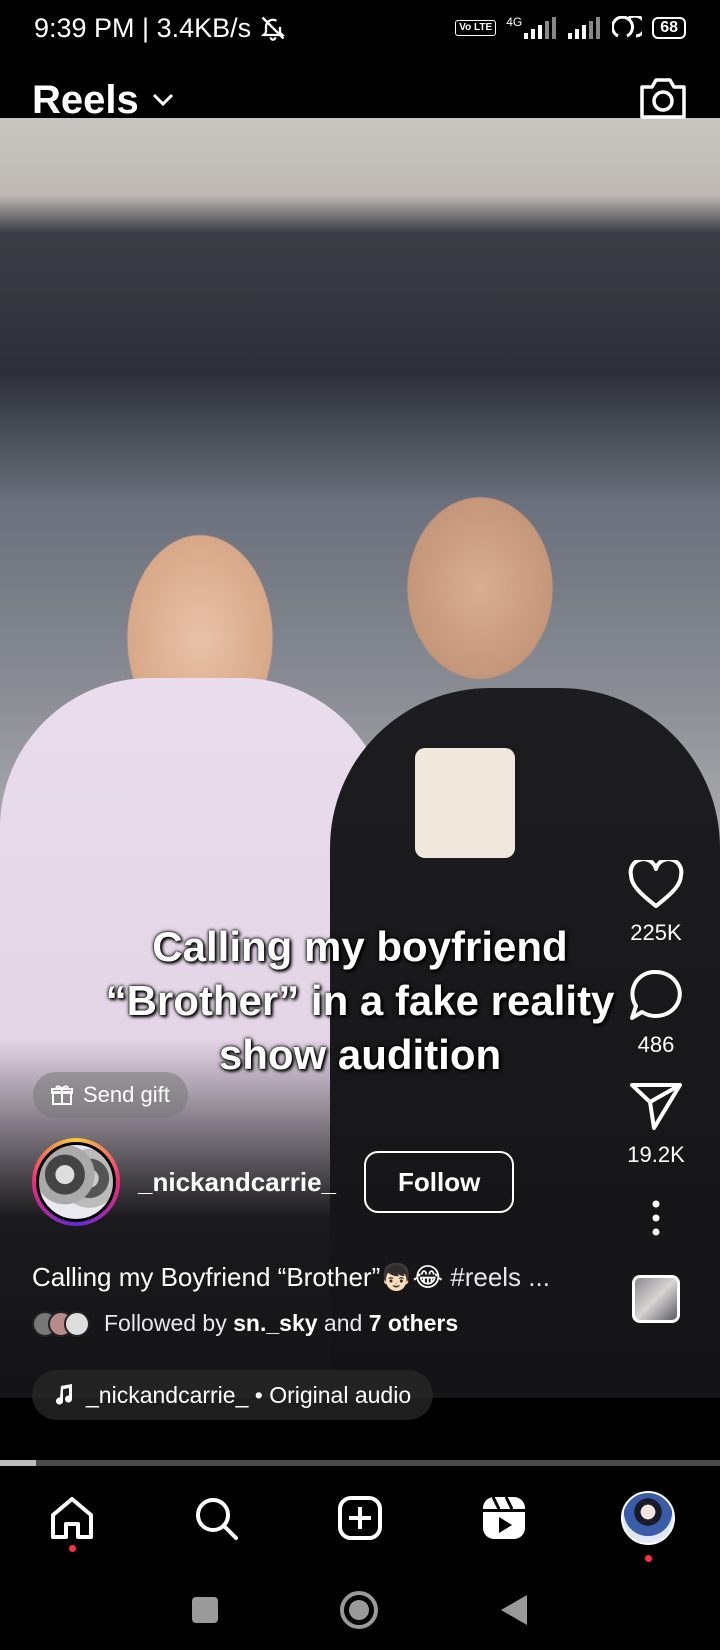 The image size is (720, 1650). What do you see at coordinates (540, 28) in the screenshot?
I see `signal-icon` at bounding box center [540, 28].